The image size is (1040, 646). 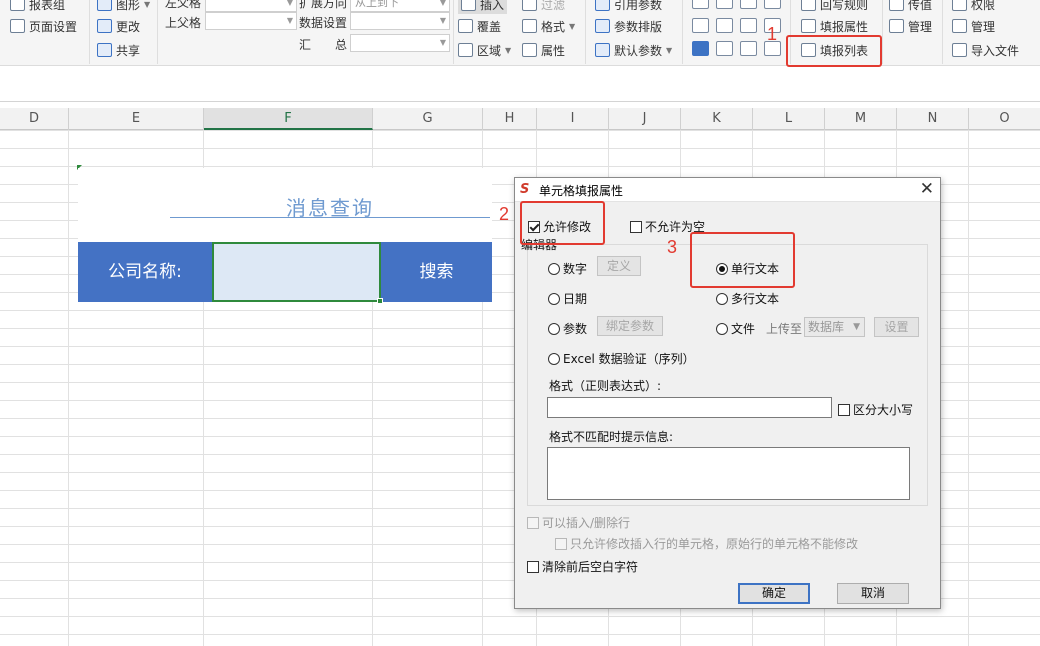 What do you see at coordinates (861, 119) in the screenshot?
I see `column-header-m: M` at bounding box center [861, 119].